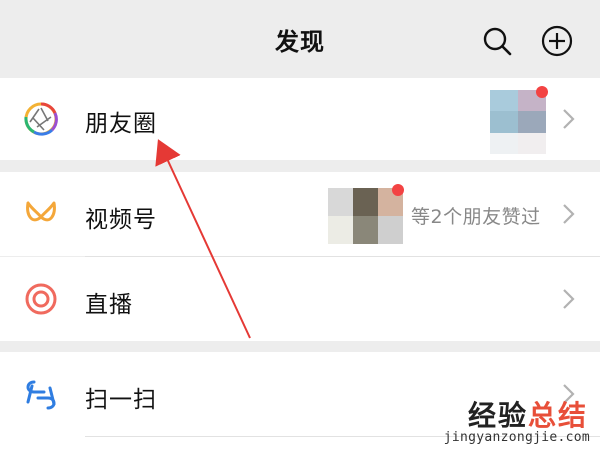 This screenshot has height=450, width=600. I want to click on menu-item-label: 朋友圈, so click(121, 124).